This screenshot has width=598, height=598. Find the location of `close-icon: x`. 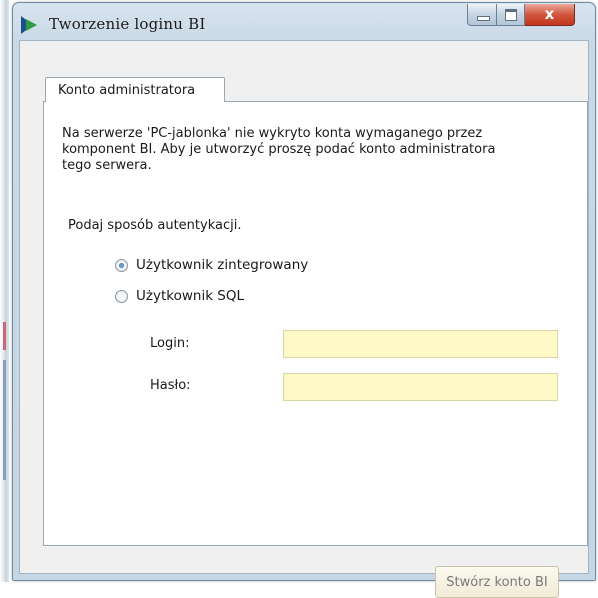

close-icon: x is located at coordinates (549, 14).